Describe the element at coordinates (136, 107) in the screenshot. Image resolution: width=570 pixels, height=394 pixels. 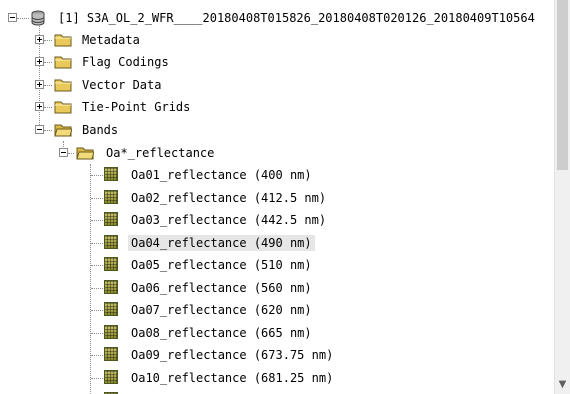
I see `tree-item-label: Tie-Point Grids` at that location.